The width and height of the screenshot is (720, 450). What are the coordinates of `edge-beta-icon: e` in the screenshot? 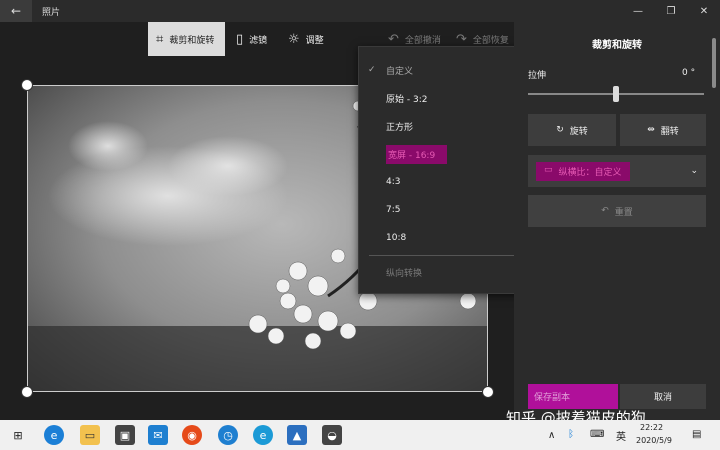 It's located at (263, 435).